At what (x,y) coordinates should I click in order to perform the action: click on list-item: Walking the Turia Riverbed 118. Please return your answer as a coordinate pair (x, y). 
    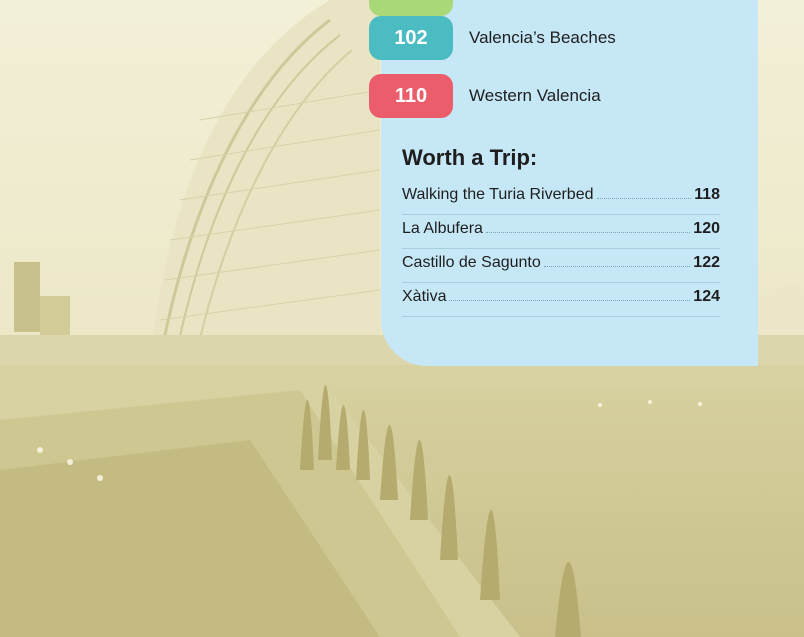
    Looking at the image, I should click on (561, 198).